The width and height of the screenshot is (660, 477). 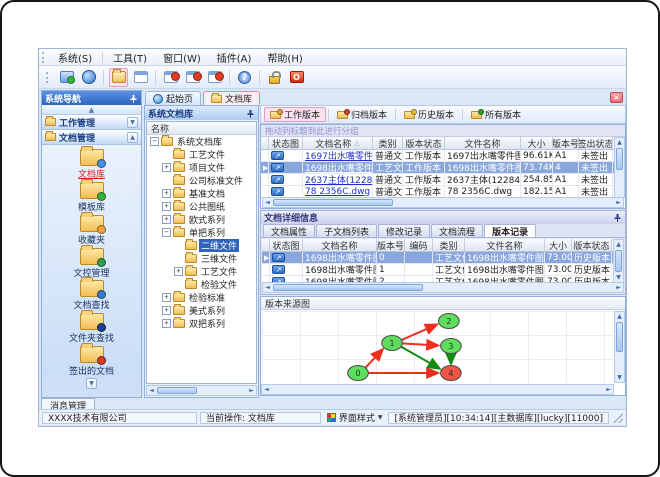 What do you see at coordinates (201, 323) in the screenshot?
I see `tree-node-双把系列: + 双把系列` at bounding box center [201, 323].